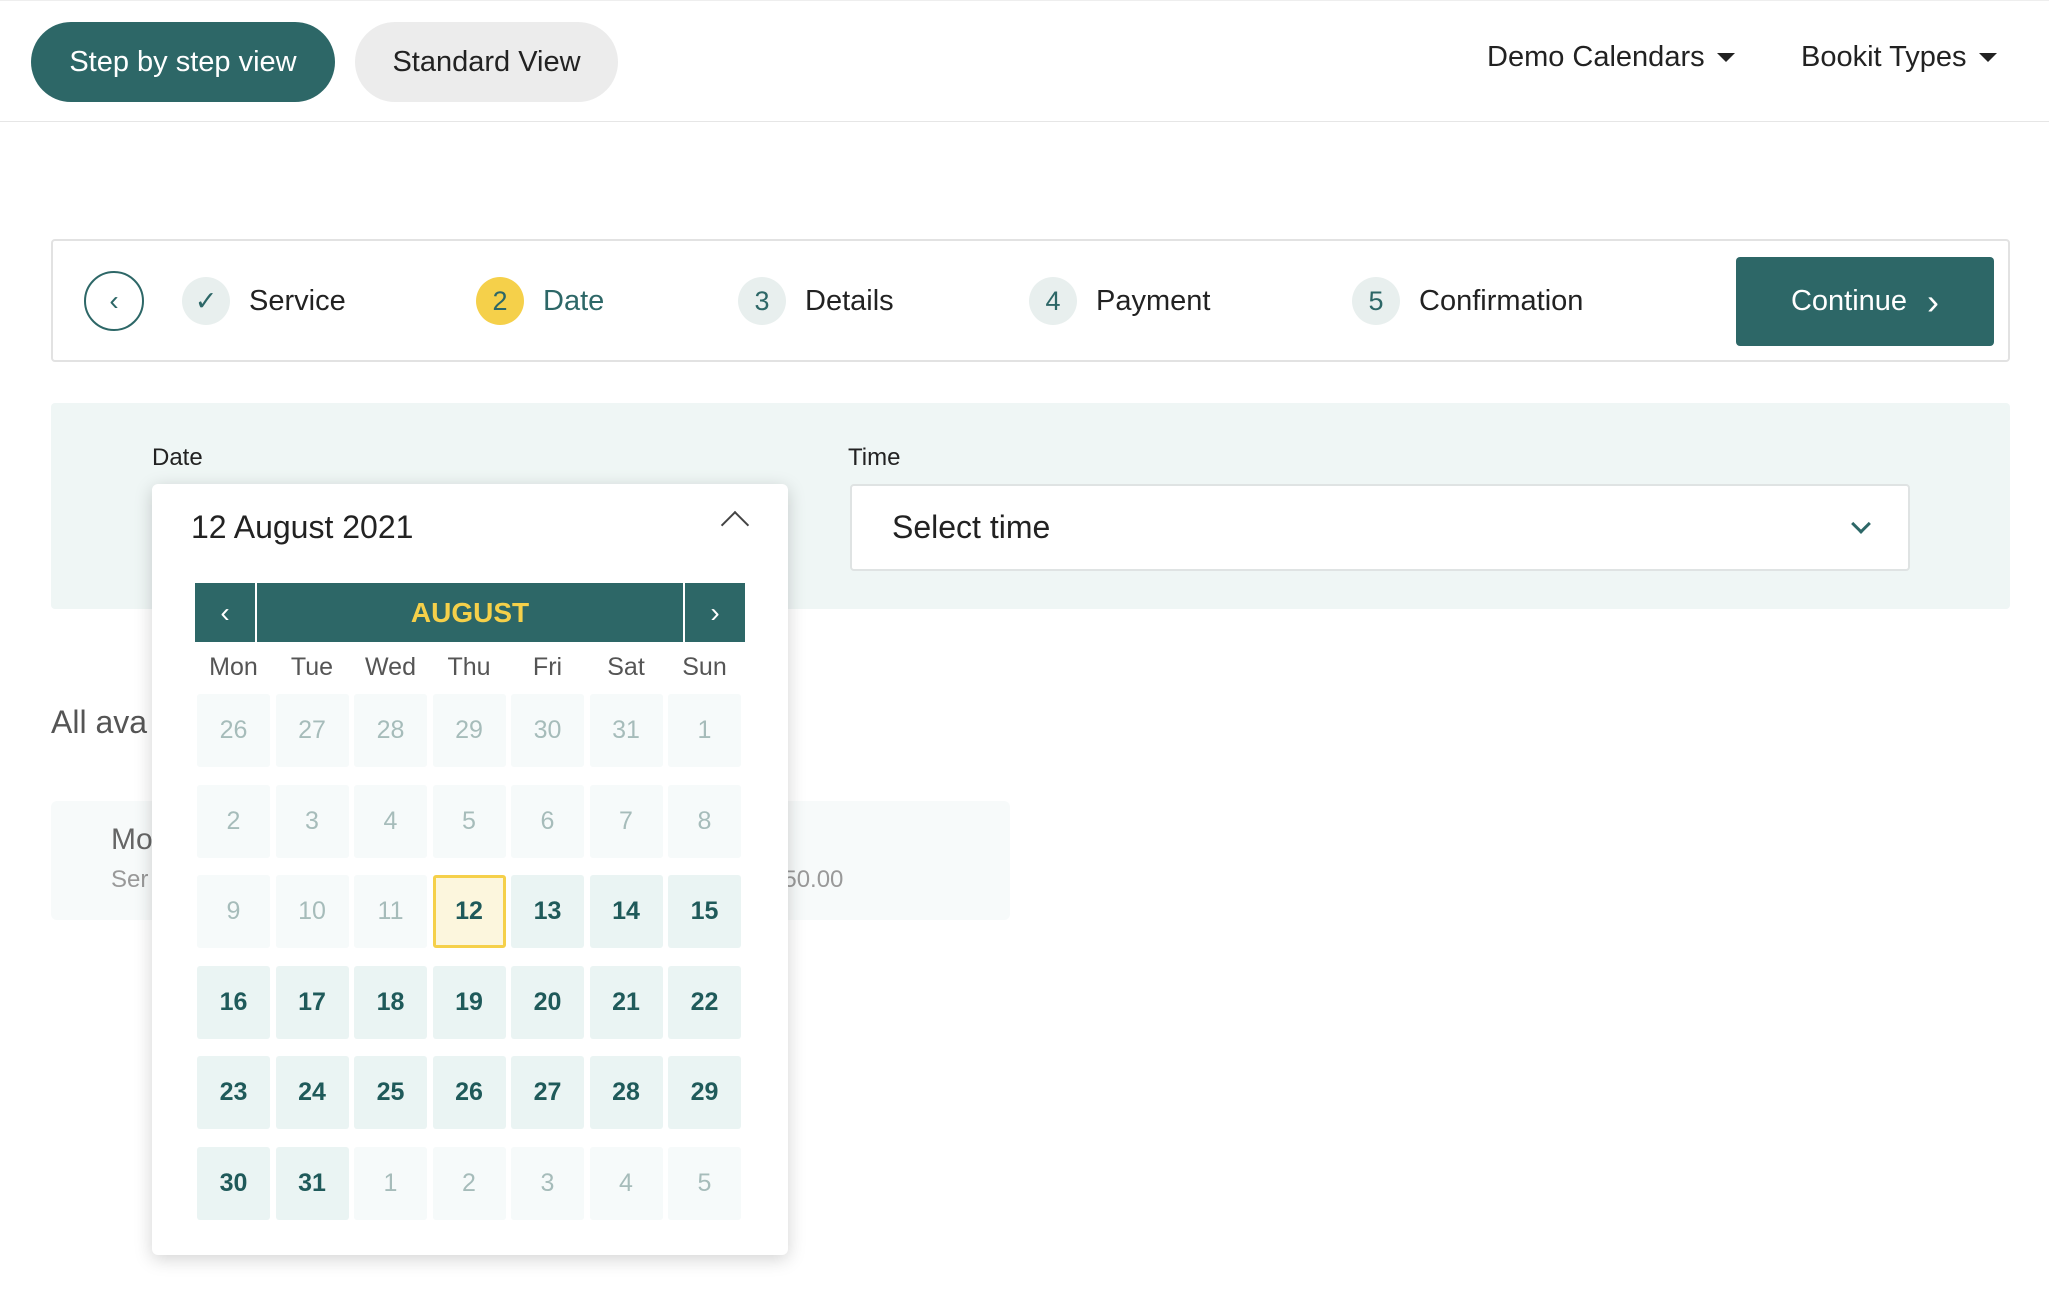  I want to click on calendar-day: 25, so click(390, 1092).